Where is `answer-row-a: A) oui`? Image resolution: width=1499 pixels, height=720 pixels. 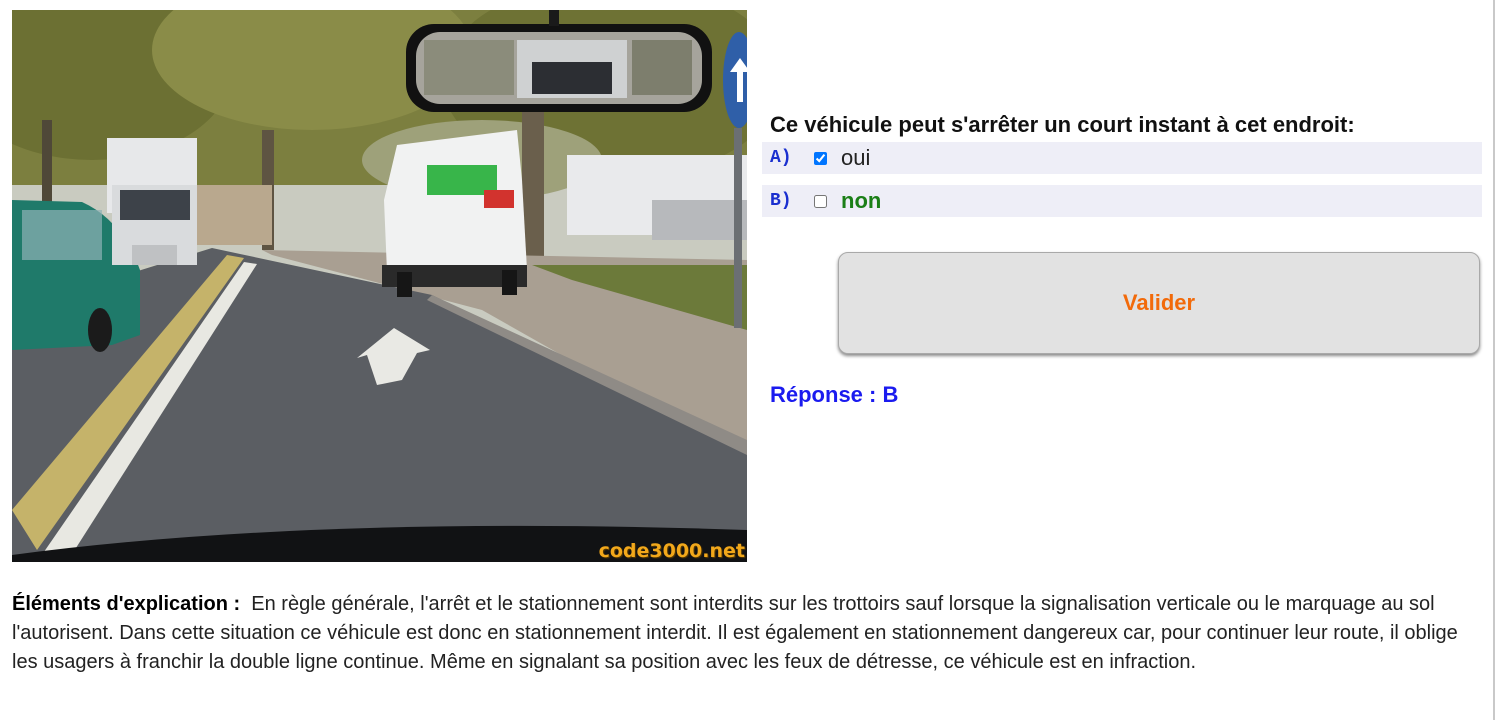 answer-row-a: A) oui is located at coordinates (1122, 158).